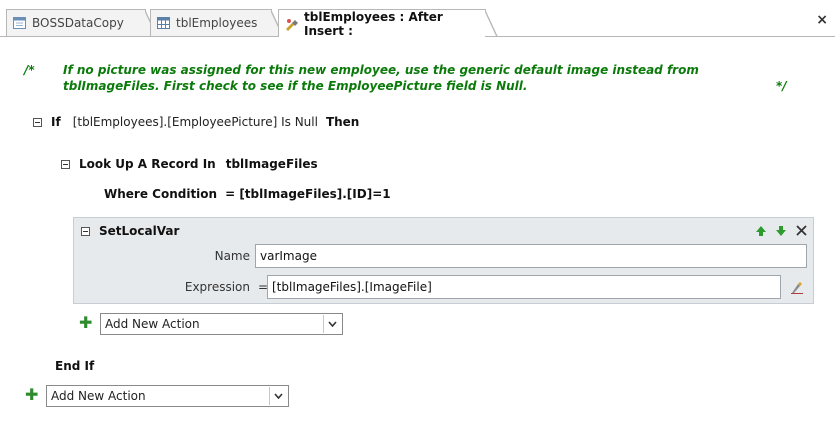 This screenshot has height=433, width=835. Describe the element at coordinates (163, 23) in the screenshot. I see `table-icon` at that location.